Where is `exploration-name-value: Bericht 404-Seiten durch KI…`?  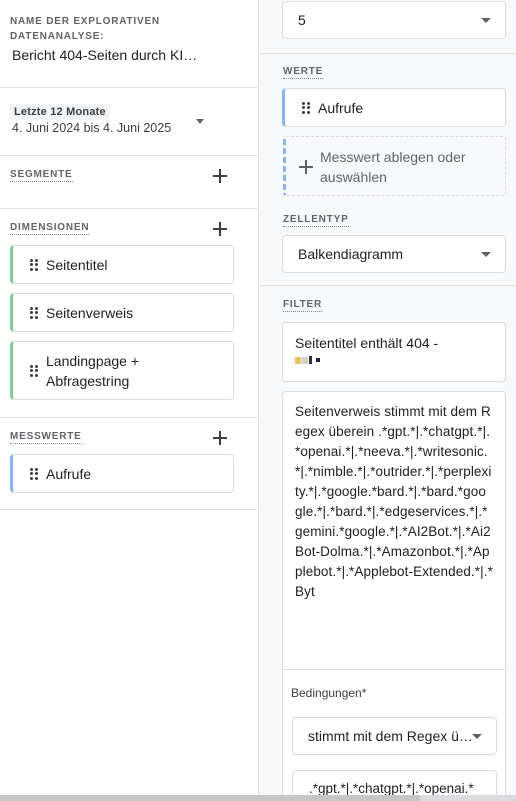
exploration-name-value: Bericht 404-Seiten durch KI… is located at coordinates (107, 55).